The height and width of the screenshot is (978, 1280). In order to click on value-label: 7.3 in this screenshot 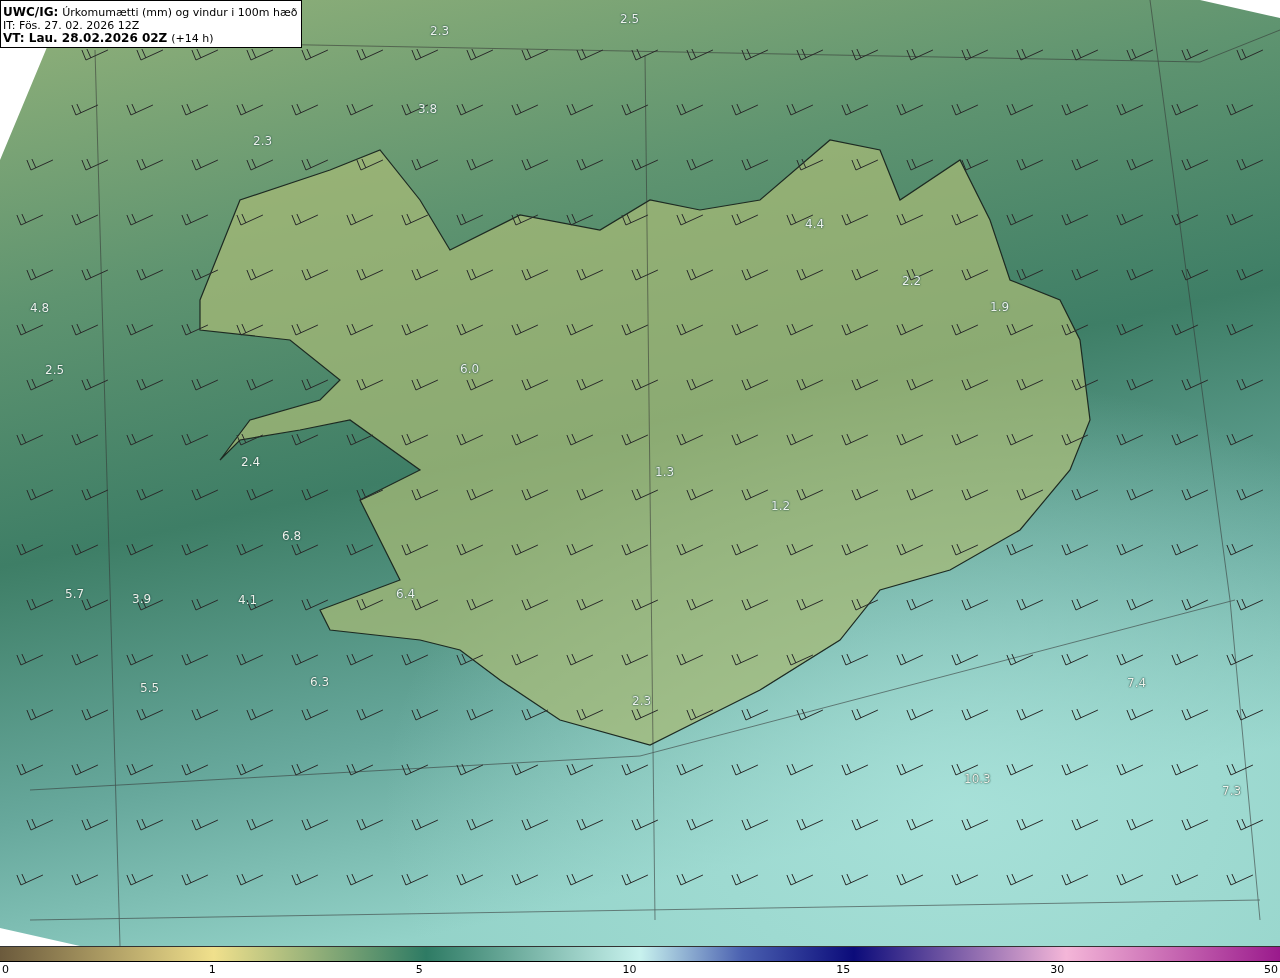, I will do `click(1232, 791)`.